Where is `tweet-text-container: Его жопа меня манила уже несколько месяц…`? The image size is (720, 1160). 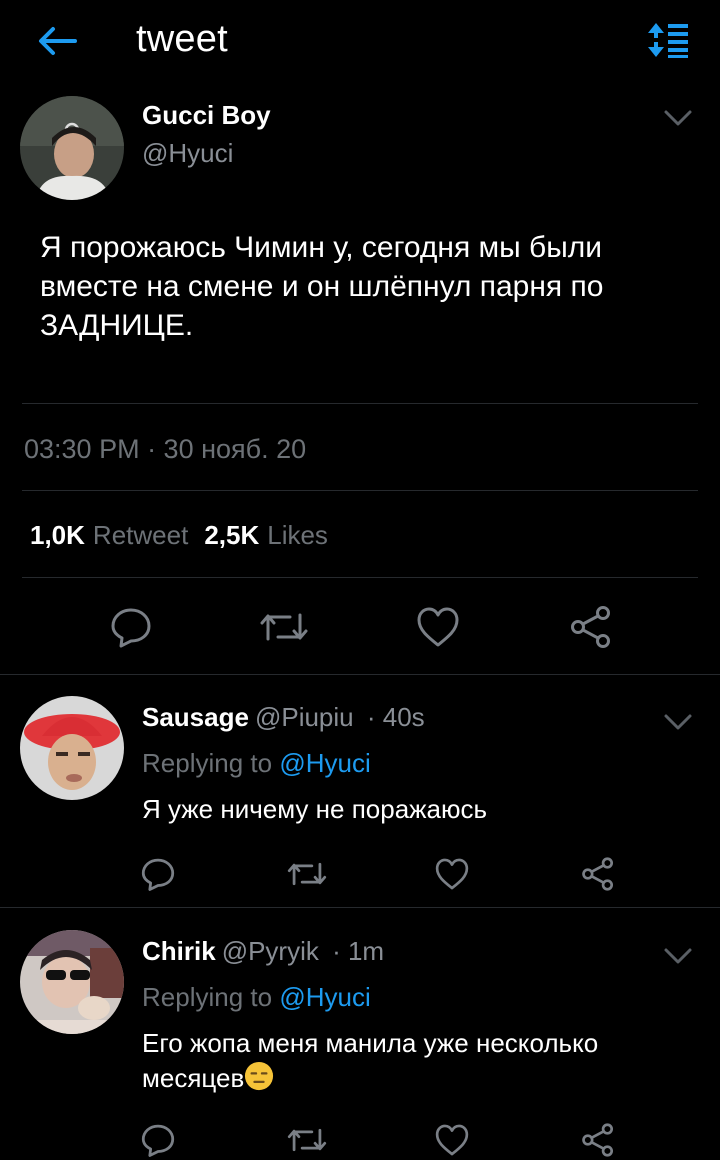
tweet-text-container: Его жопа меня манила уже несколько месяц… is located at coordinates (412, 1061).